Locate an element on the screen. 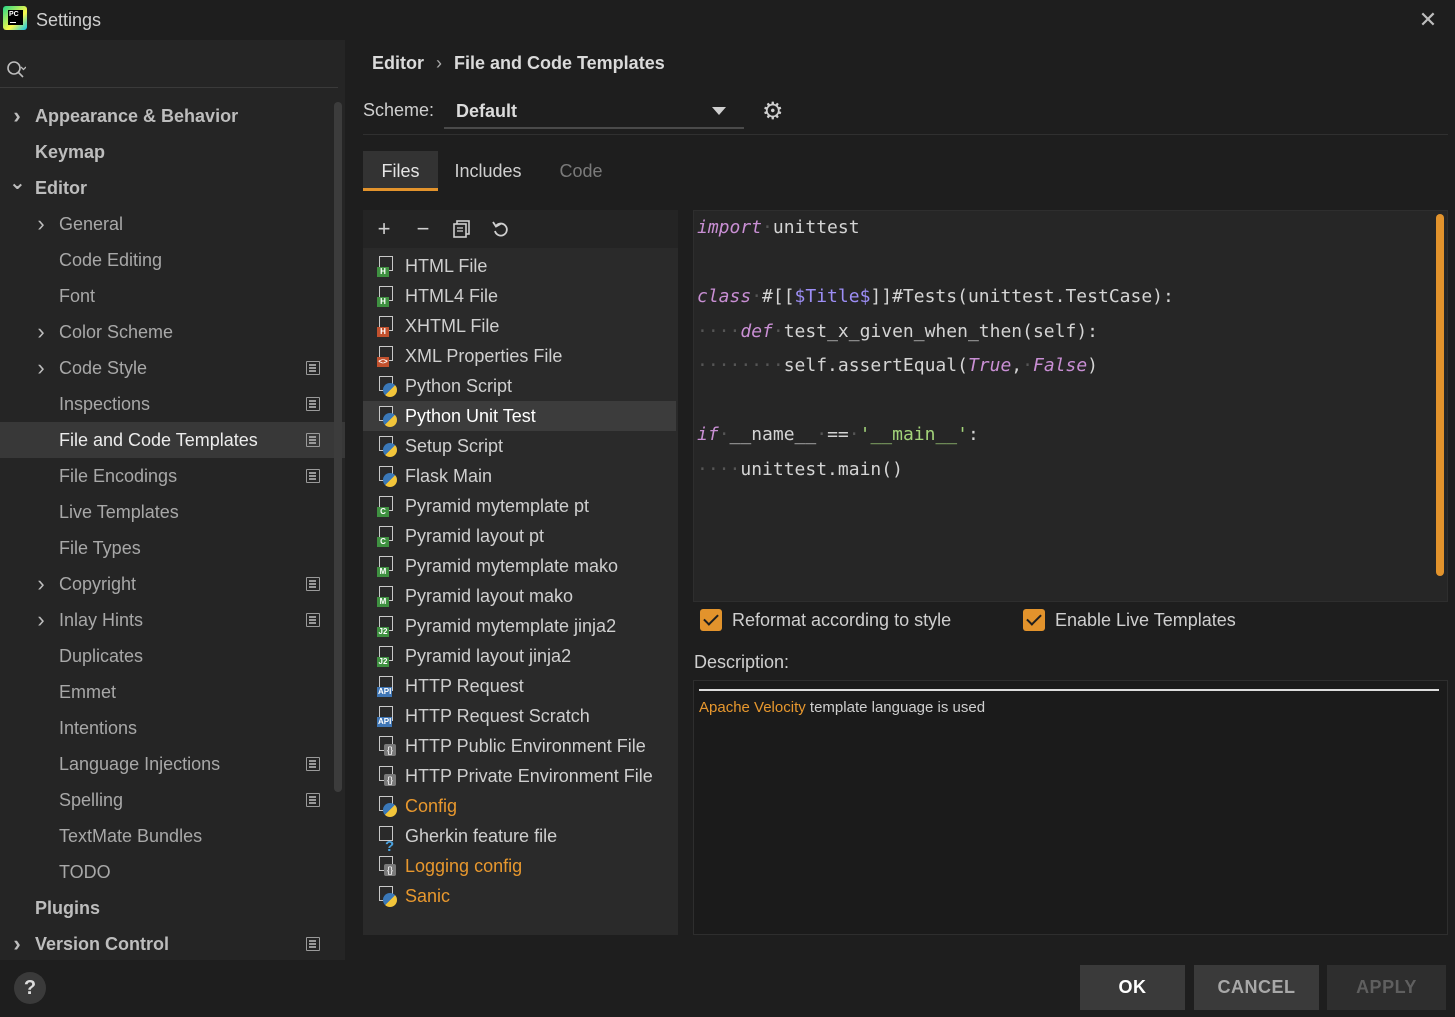 The width and height of the screenshot is (1455, 1017). sidebar-item: Live Templates is located at coordinates (172, 512).